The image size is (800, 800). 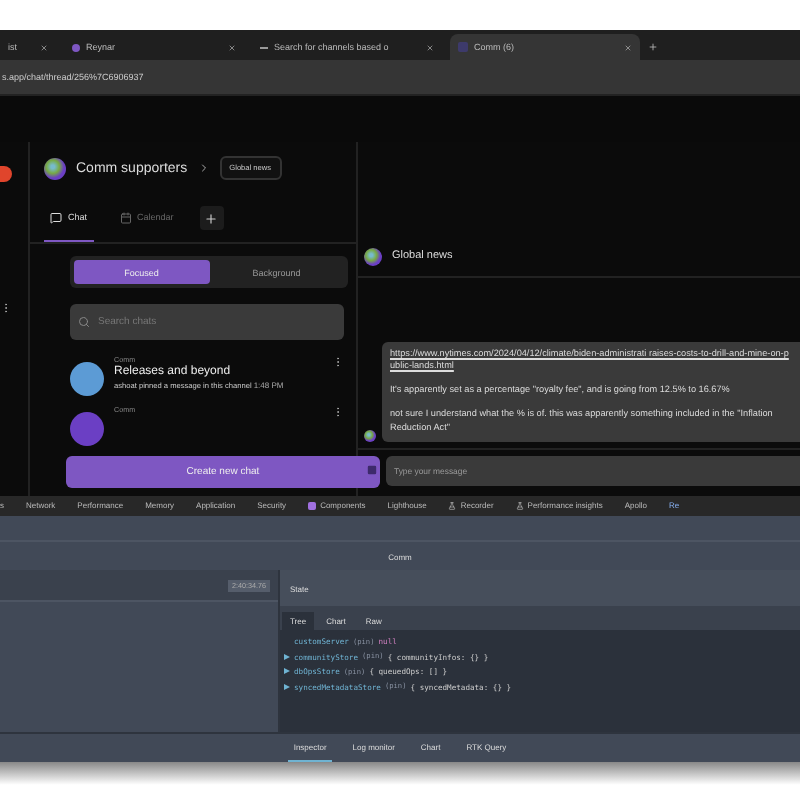 I want to click on chevron-icon, so click(x=203, y=168).